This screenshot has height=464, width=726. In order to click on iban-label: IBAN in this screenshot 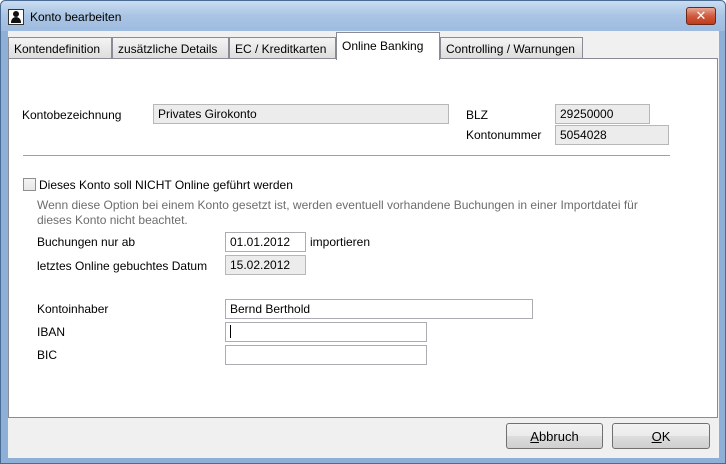, I will do `click(51, 332)`.